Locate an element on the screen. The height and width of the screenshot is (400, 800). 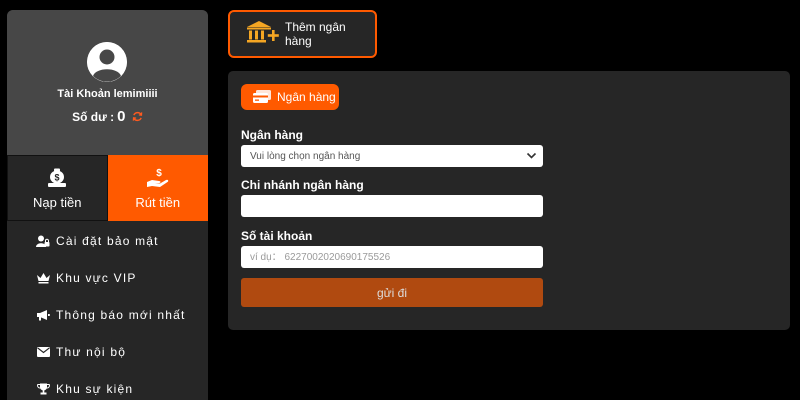
refresh-icon is located at coordinates (136, 117).